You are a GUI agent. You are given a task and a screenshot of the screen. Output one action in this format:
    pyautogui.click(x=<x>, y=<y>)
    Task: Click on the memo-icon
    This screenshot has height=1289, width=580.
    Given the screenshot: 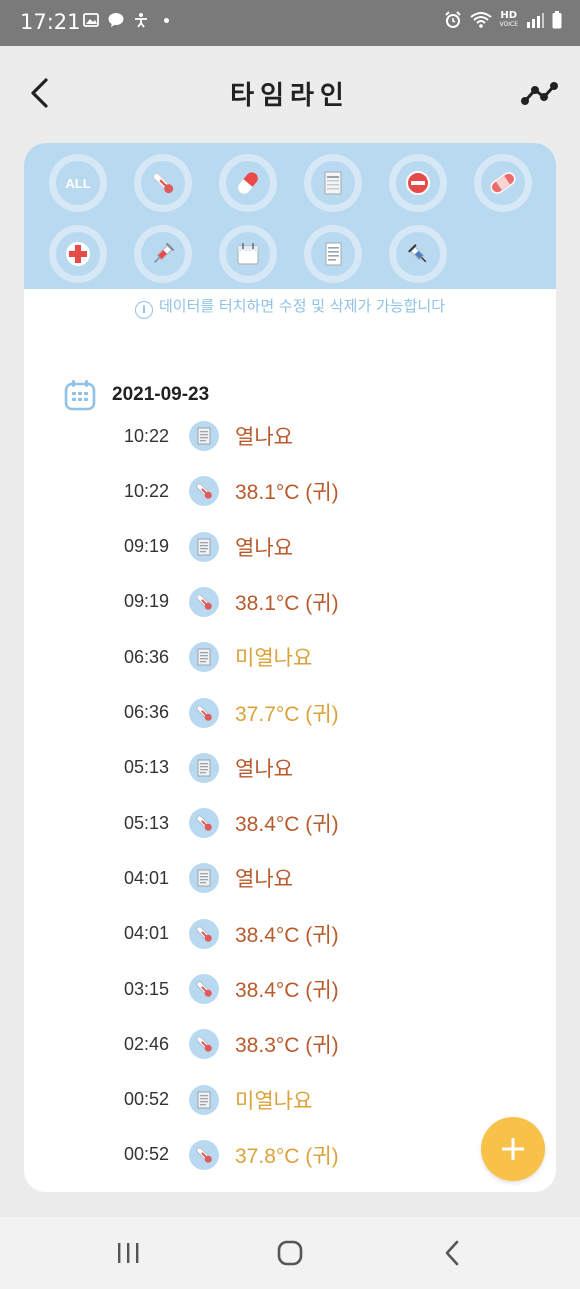 What is the action you would take?
    pyautogui.click(x=333, y=254)
    